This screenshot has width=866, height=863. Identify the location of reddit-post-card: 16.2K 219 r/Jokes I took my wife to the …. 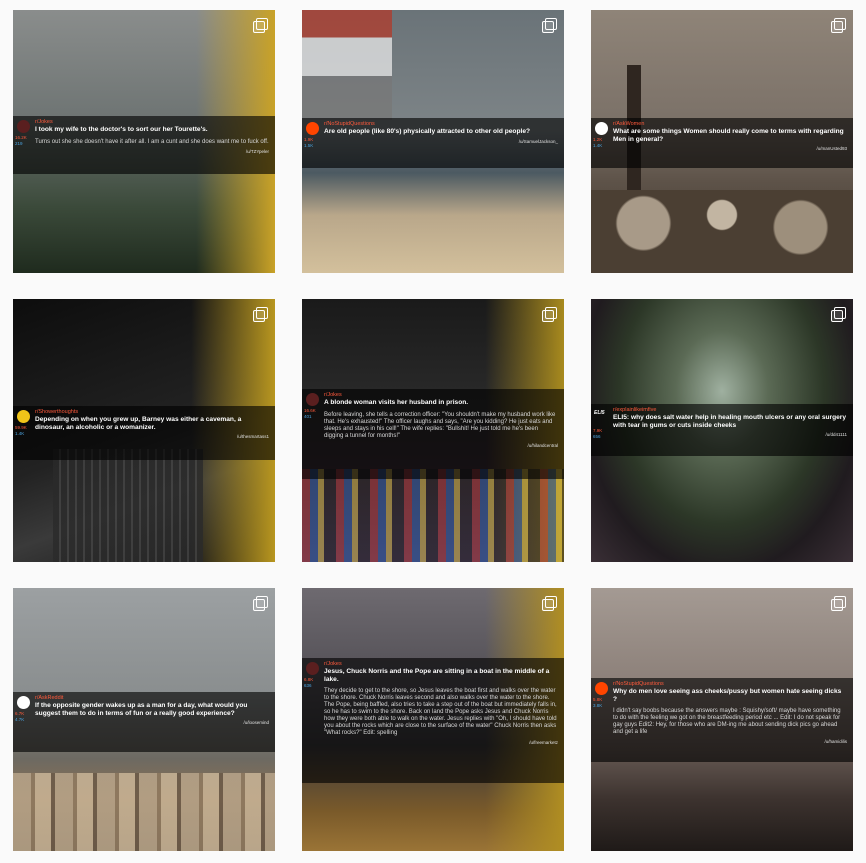
(144, 145).